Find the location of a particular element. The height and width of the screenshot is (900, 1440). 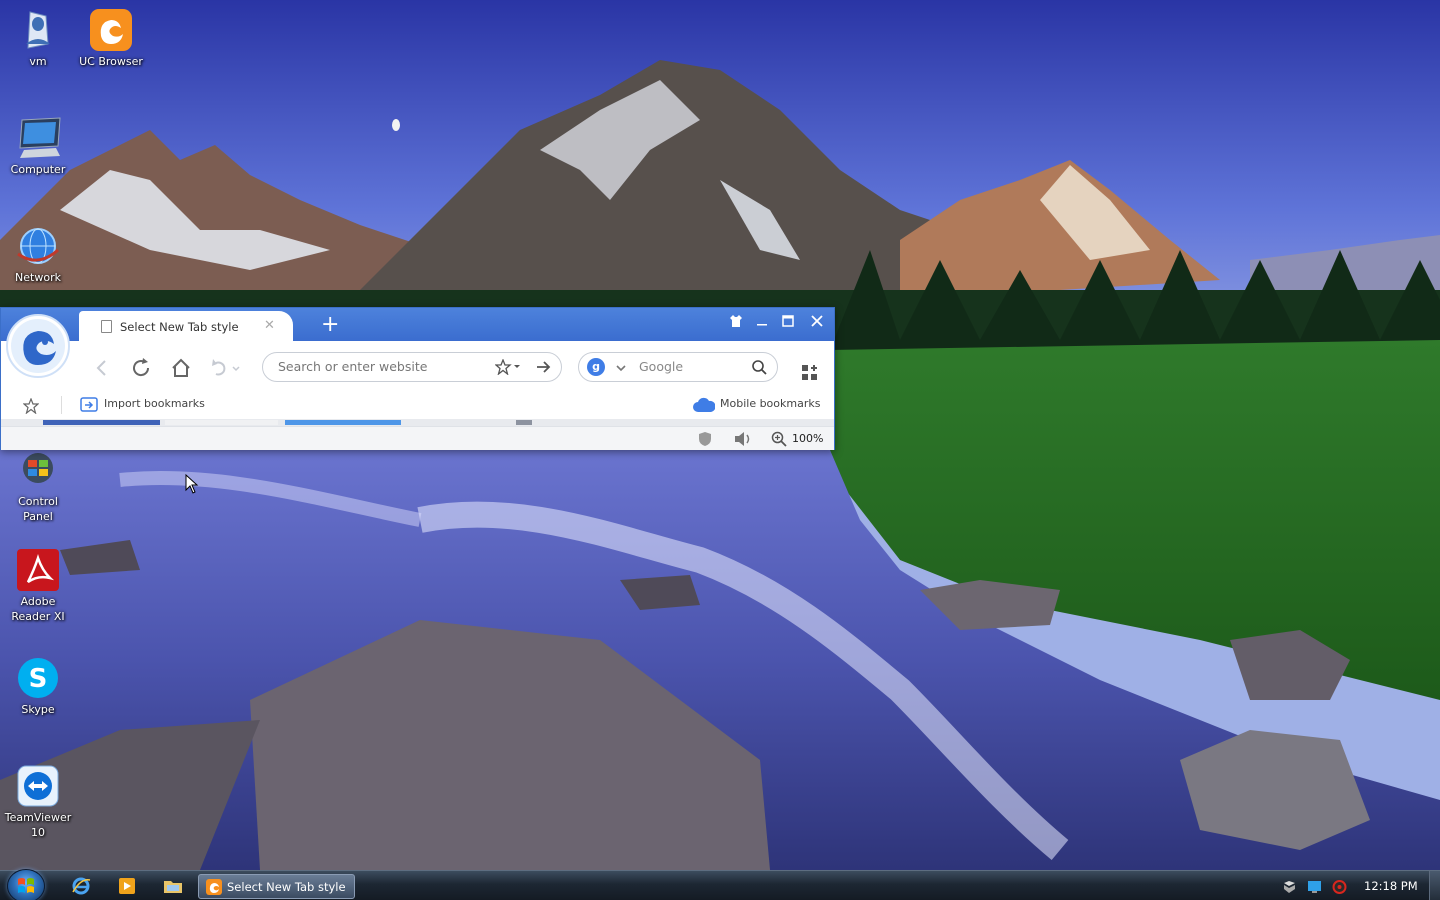

apps-grid-icon is located at coordinates (810, 375).